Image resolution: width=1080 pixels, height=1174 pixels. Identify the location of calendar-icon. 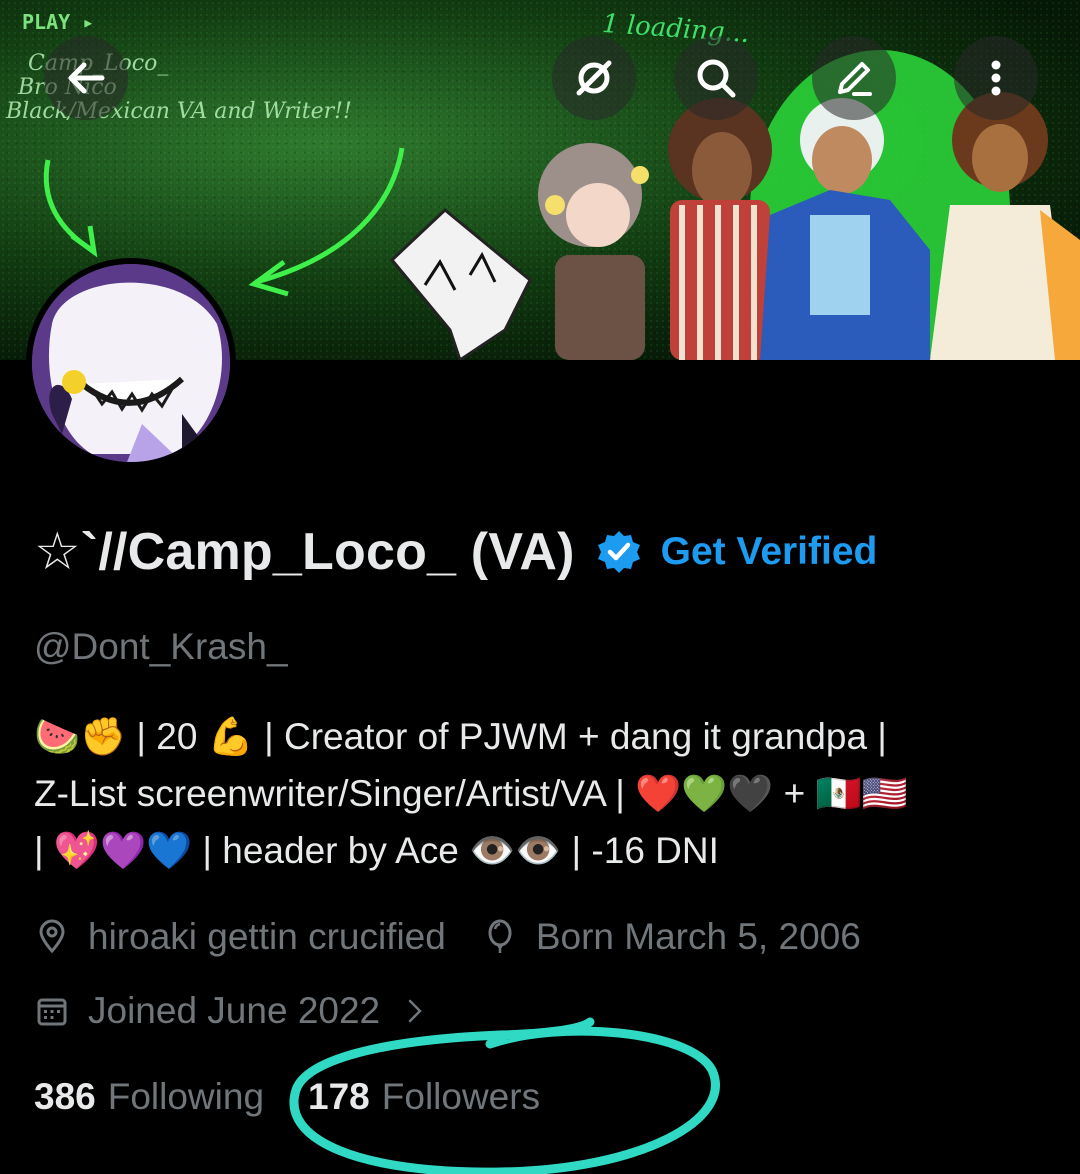
(52, 1012).